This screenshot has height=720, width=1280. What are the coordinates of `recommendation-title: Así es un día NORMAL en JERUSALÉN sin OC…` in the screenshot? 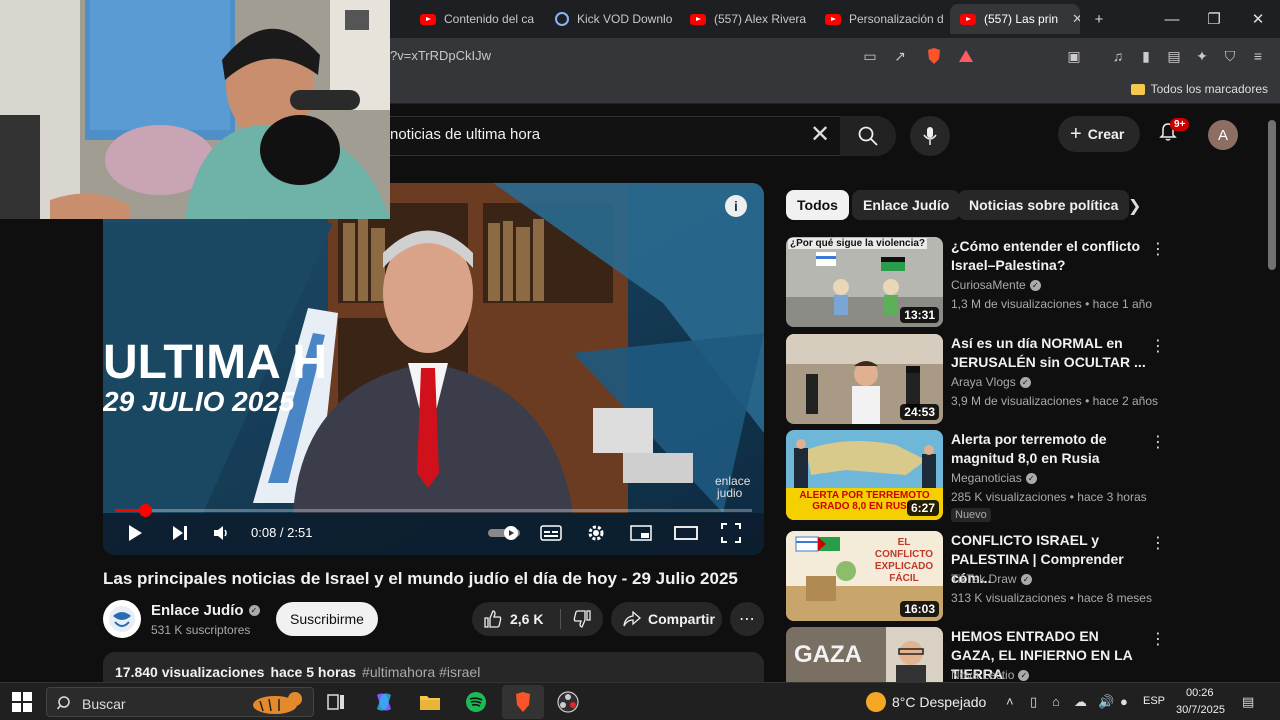 It's located at (1048, 353).